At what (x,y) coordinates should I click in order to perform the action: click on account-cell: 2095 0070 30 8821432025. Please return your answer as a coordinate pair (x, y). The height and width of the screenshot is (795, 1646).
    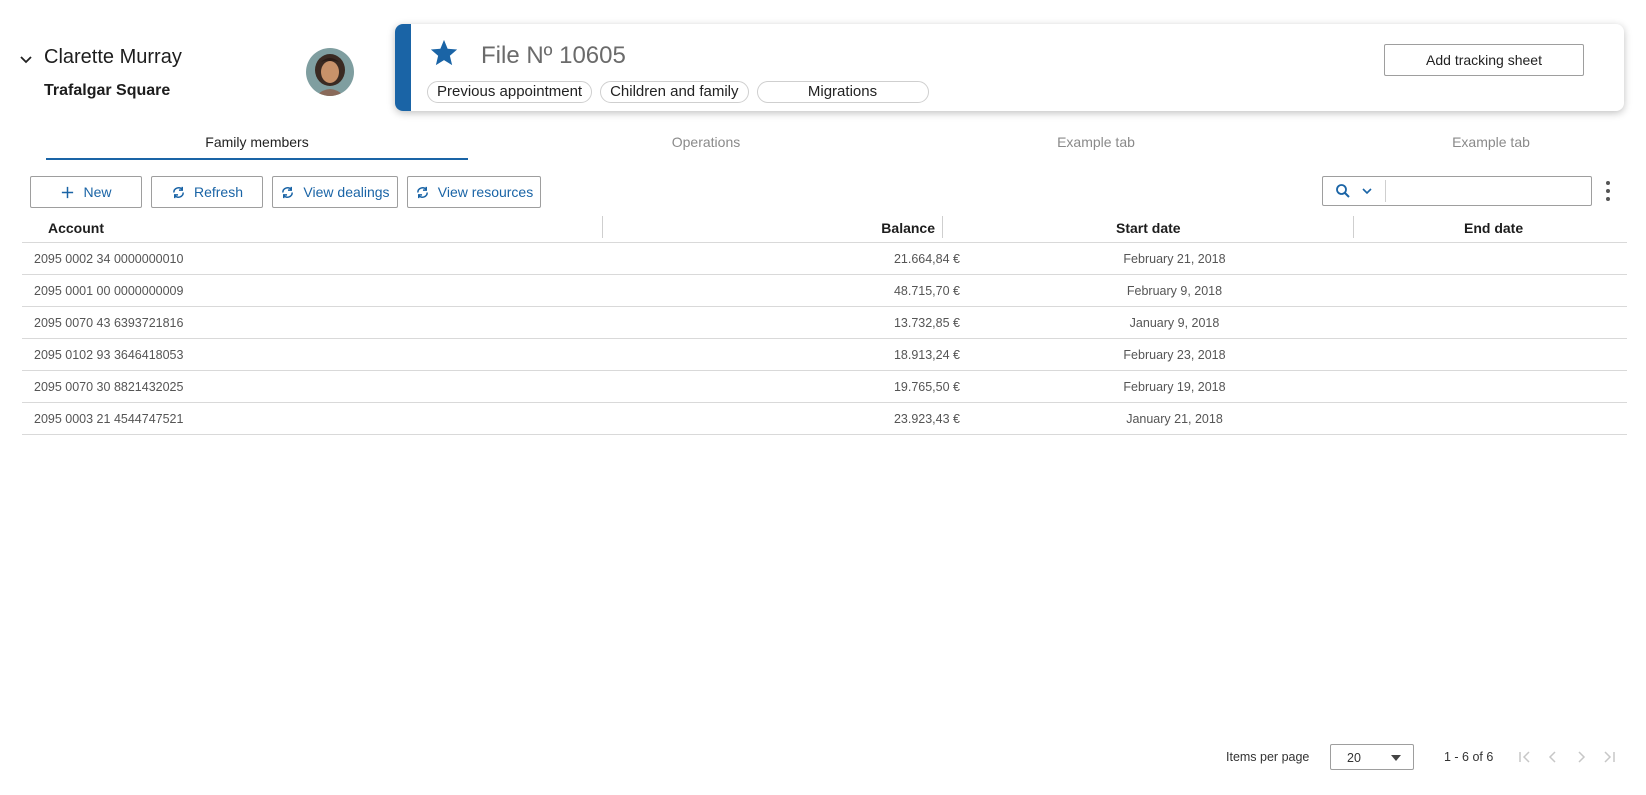
    Looking at the image, I should click on (109, 387).